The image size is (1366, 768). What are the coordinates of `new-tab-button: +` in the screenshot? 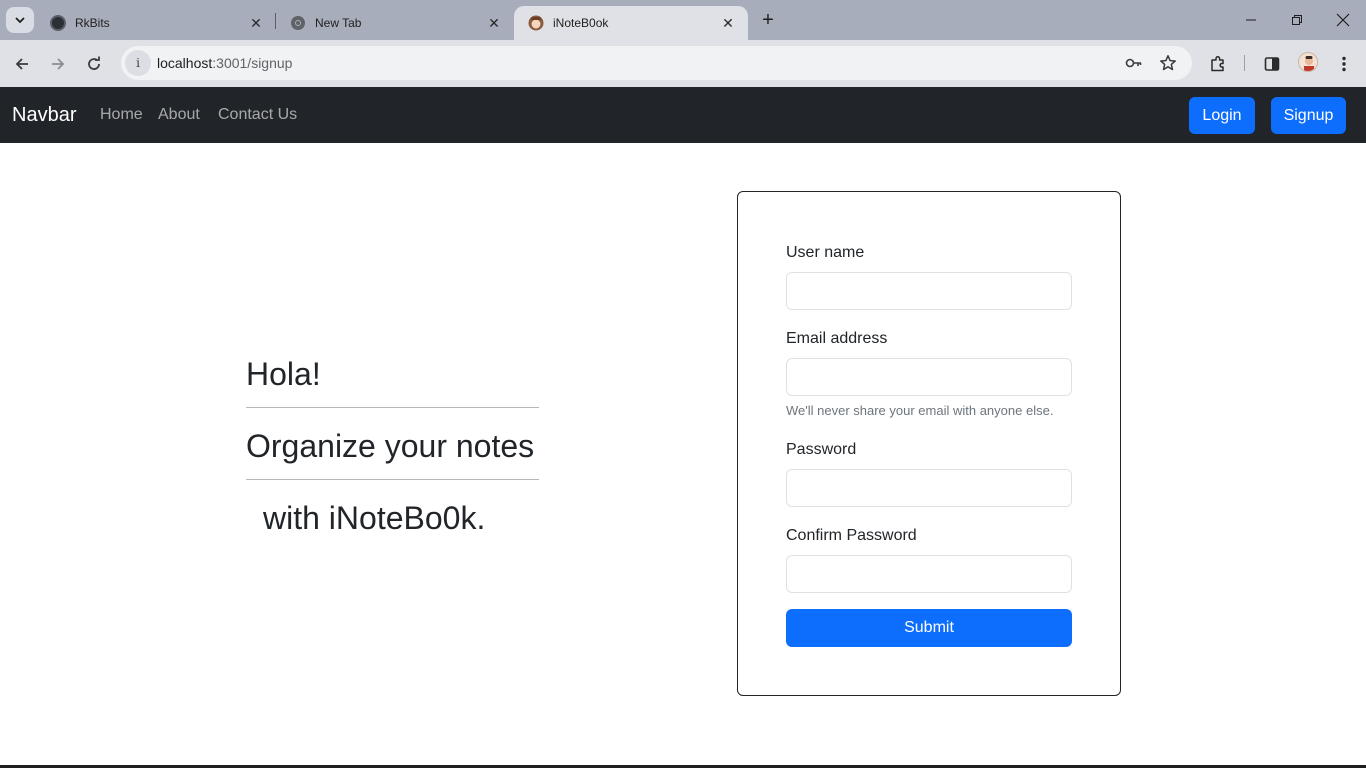 It's located at (768, 20).